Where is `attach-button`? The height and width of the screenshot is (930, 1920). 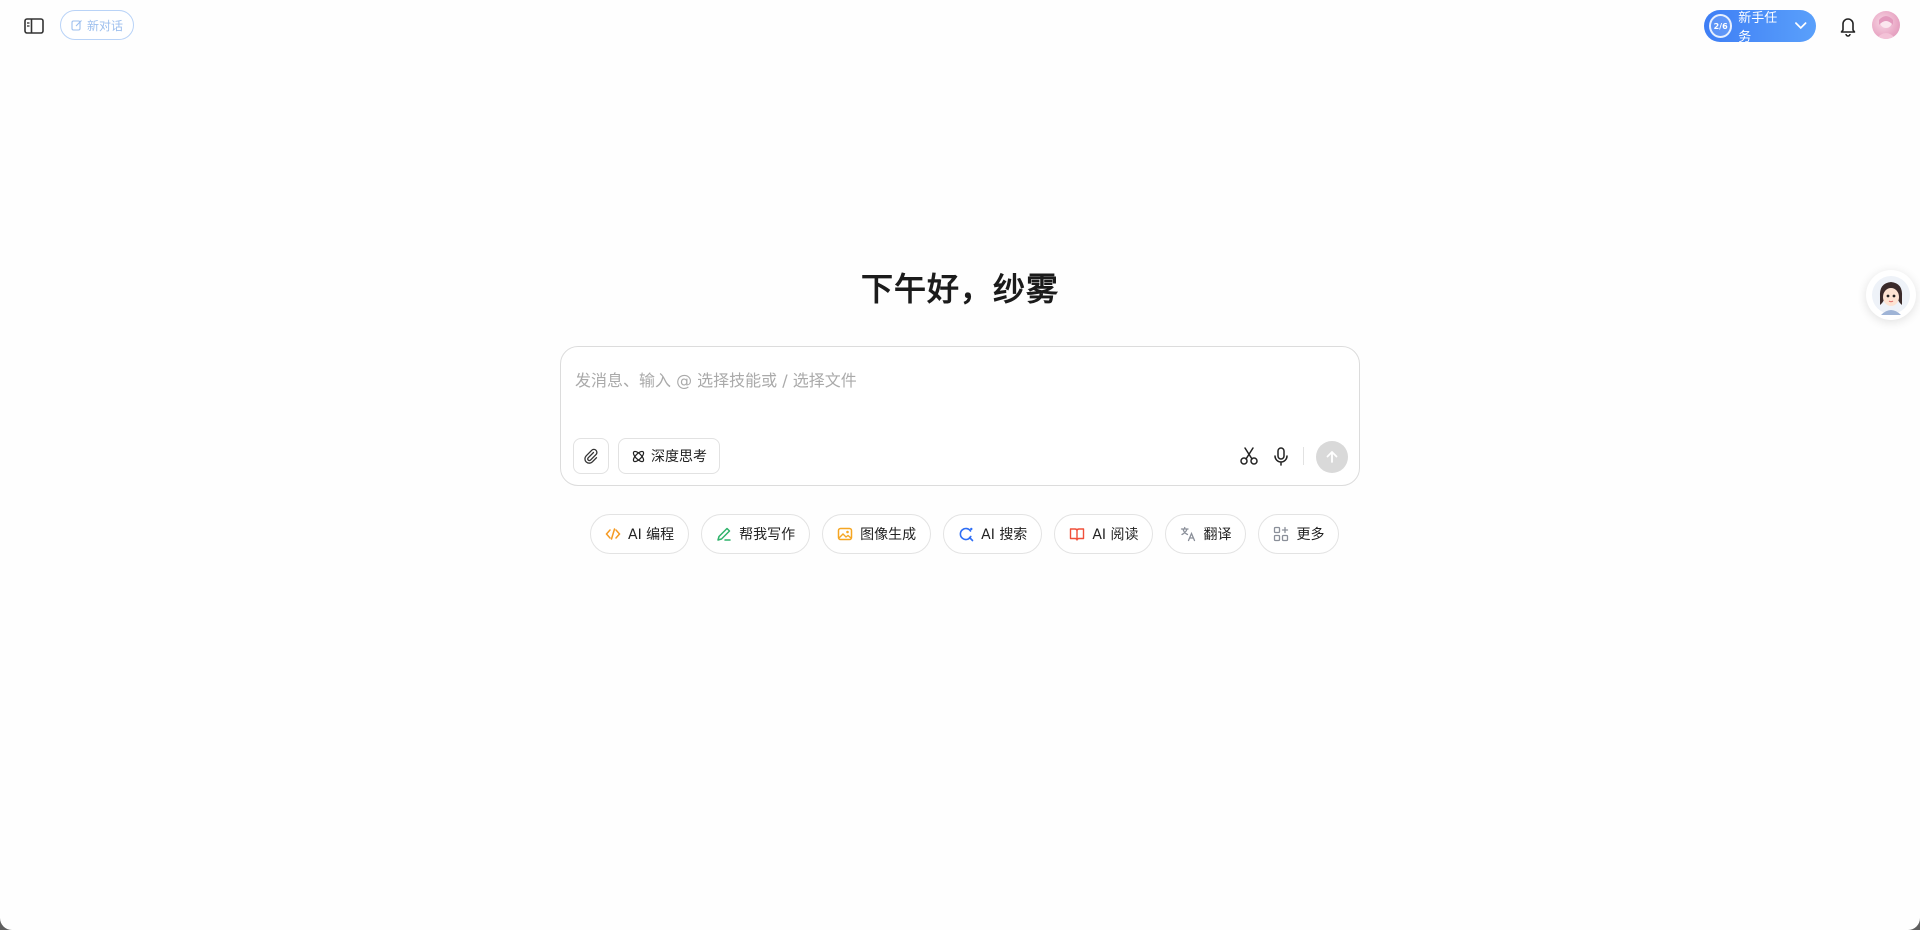 attach-button is located at coordinates (591, 456).